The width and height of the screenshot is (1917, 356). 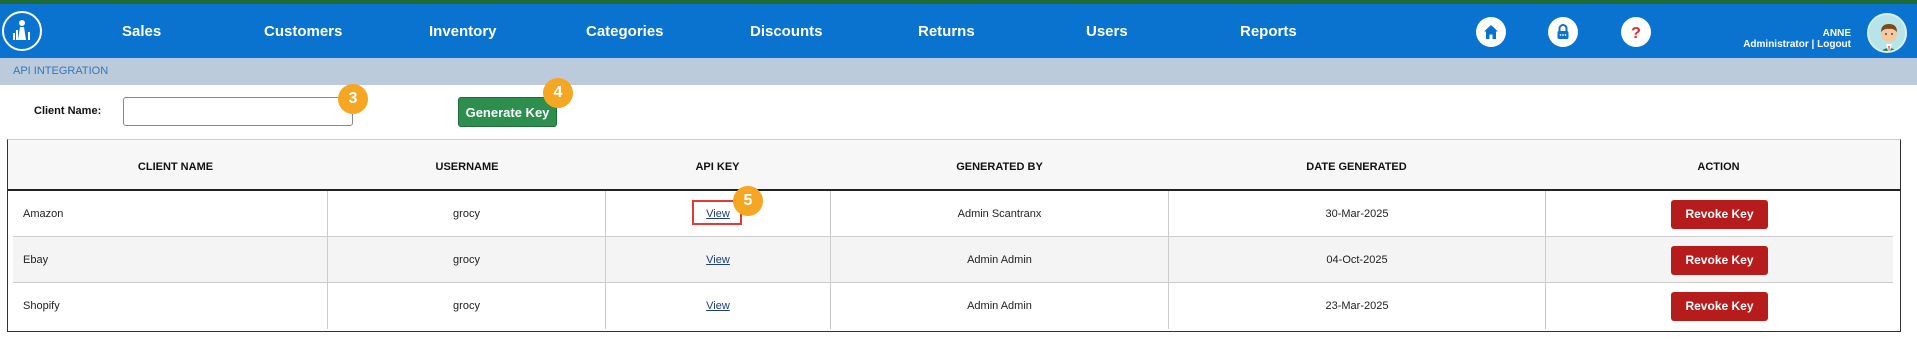 What do you see at coordinates (463, 31) in the screenshot?
I see `nav-inventory: Inventory` at bounding box center [463, 31].